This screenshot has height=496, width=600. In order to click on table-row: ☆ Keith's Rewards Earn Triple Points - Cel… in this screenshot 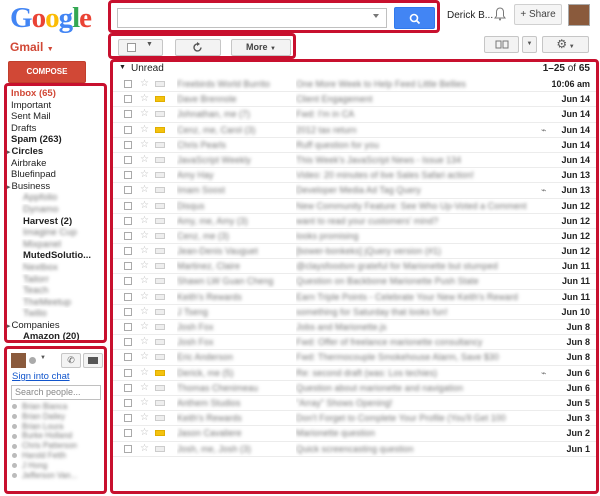, I will do `click(354, 297)`.